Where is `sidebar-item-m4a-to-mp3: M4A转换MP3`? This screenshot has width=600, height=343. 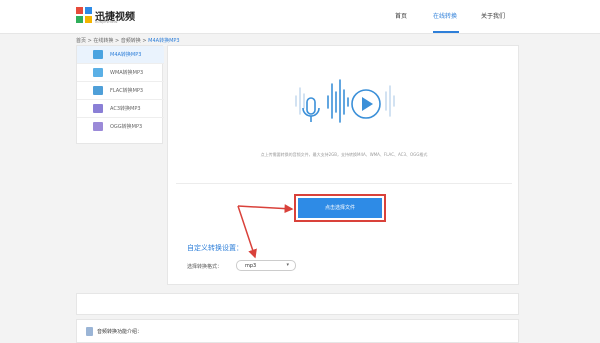
sidebar-item-m4a-to-mp3: M4A转换MP3 is located at coordinates (120, 55).